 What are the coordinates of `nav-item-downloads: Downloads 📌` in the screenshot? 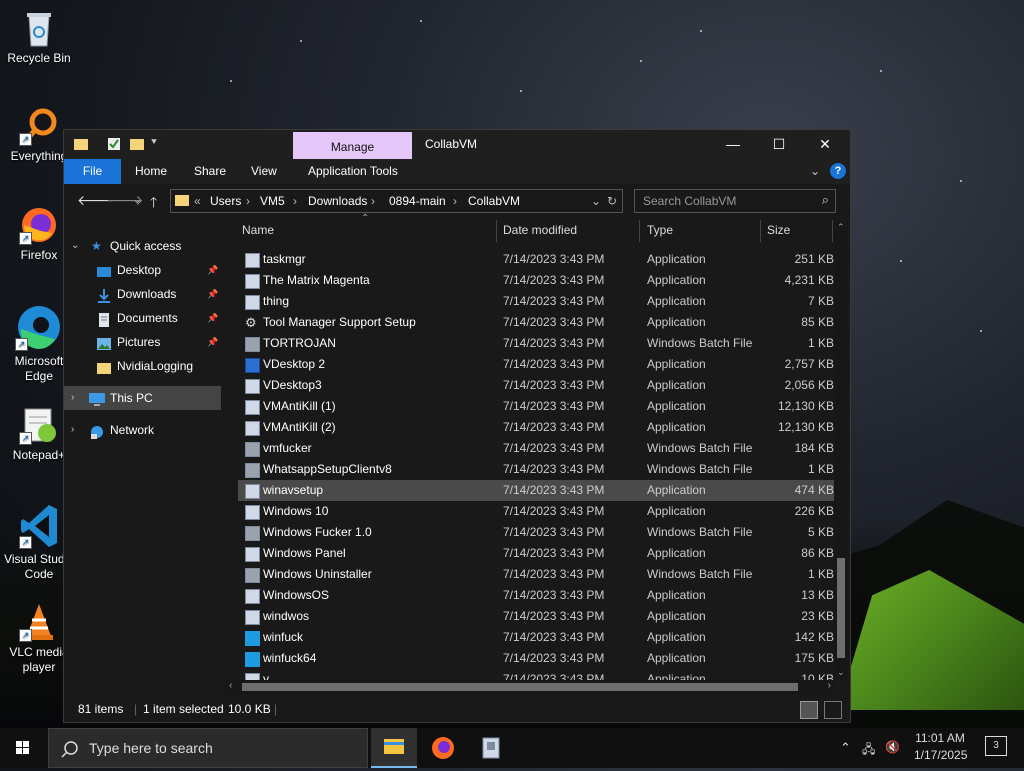 It's located at (142, 294).